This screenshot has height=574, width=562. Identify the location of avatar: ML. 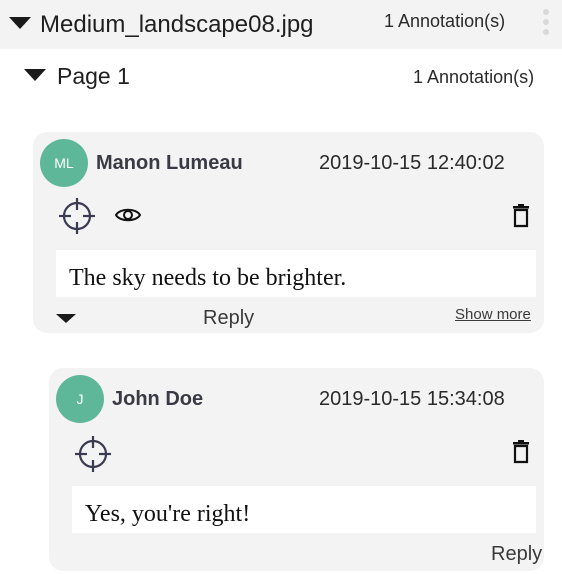
(64, 163).